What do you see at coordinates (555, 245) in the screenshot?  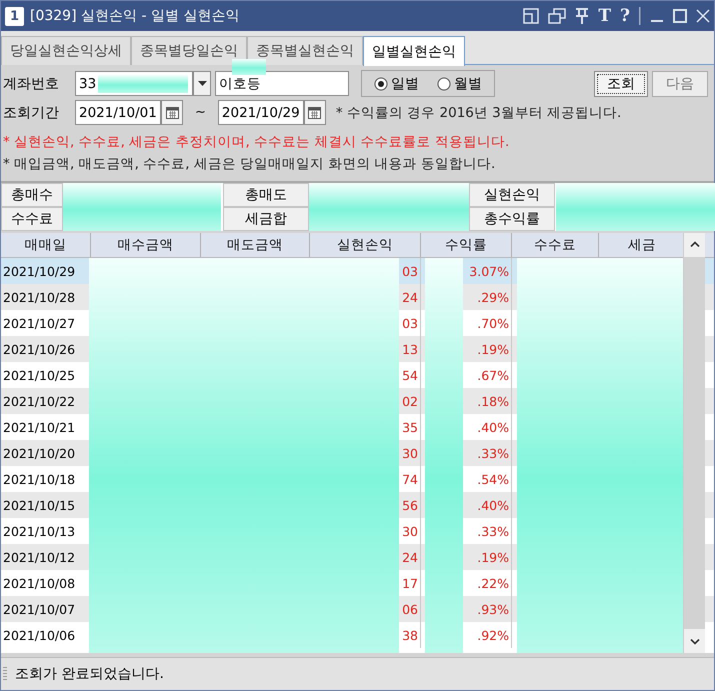 I see `column-header: 수수료` at bounding box center [555, 245].